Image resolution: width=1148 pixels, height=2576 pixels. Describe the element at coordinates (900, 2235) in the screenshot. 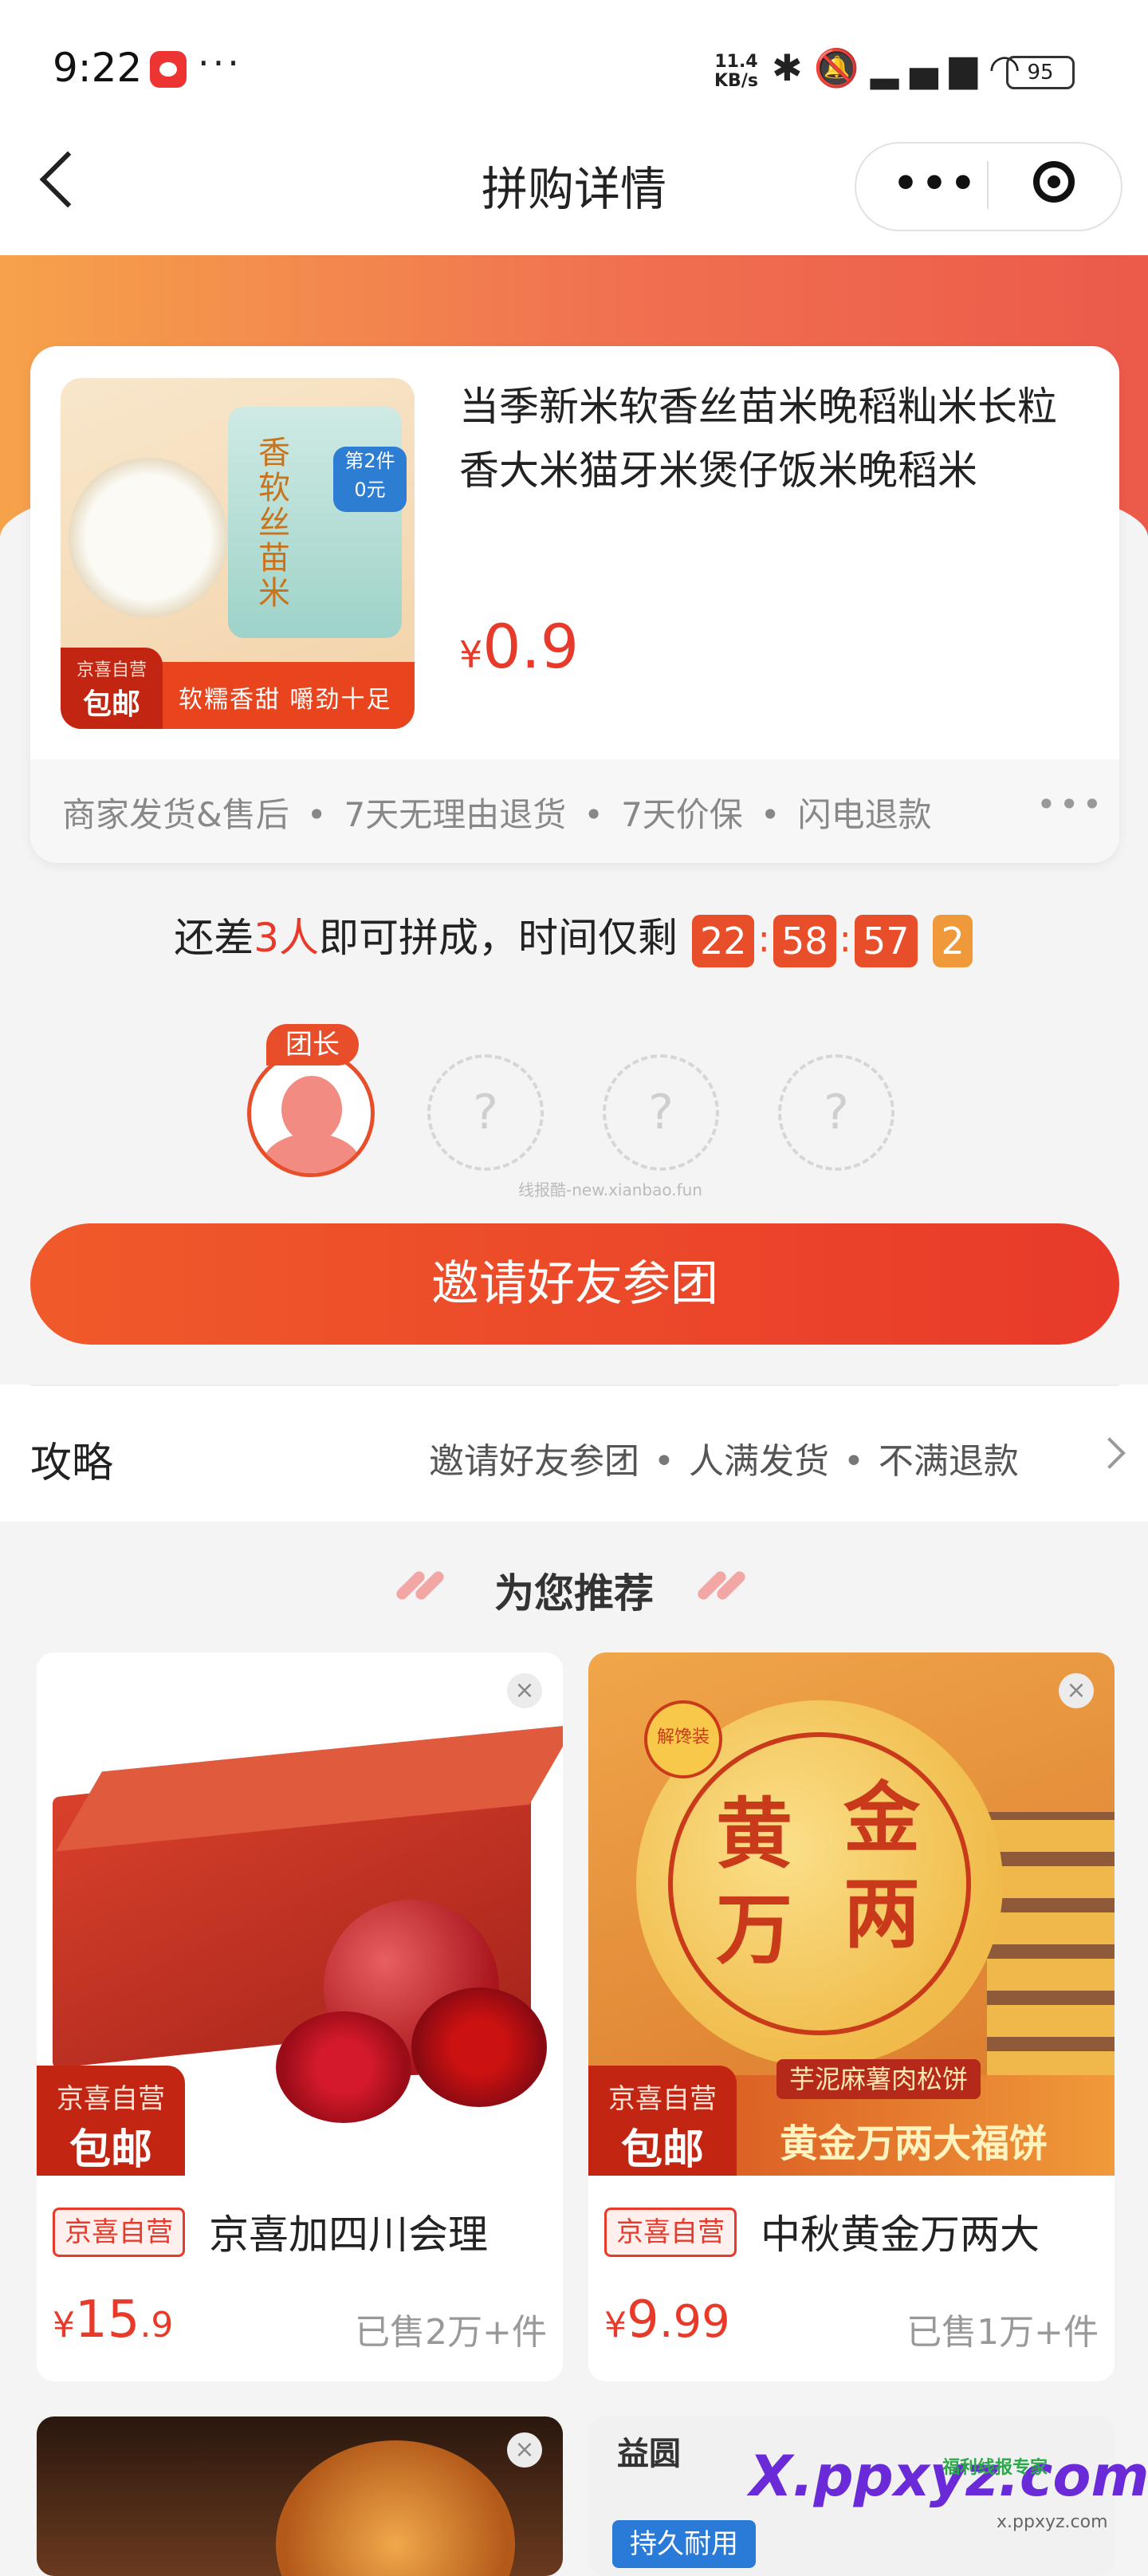

I see `product-name: 中秋黄金万两大` at that location.